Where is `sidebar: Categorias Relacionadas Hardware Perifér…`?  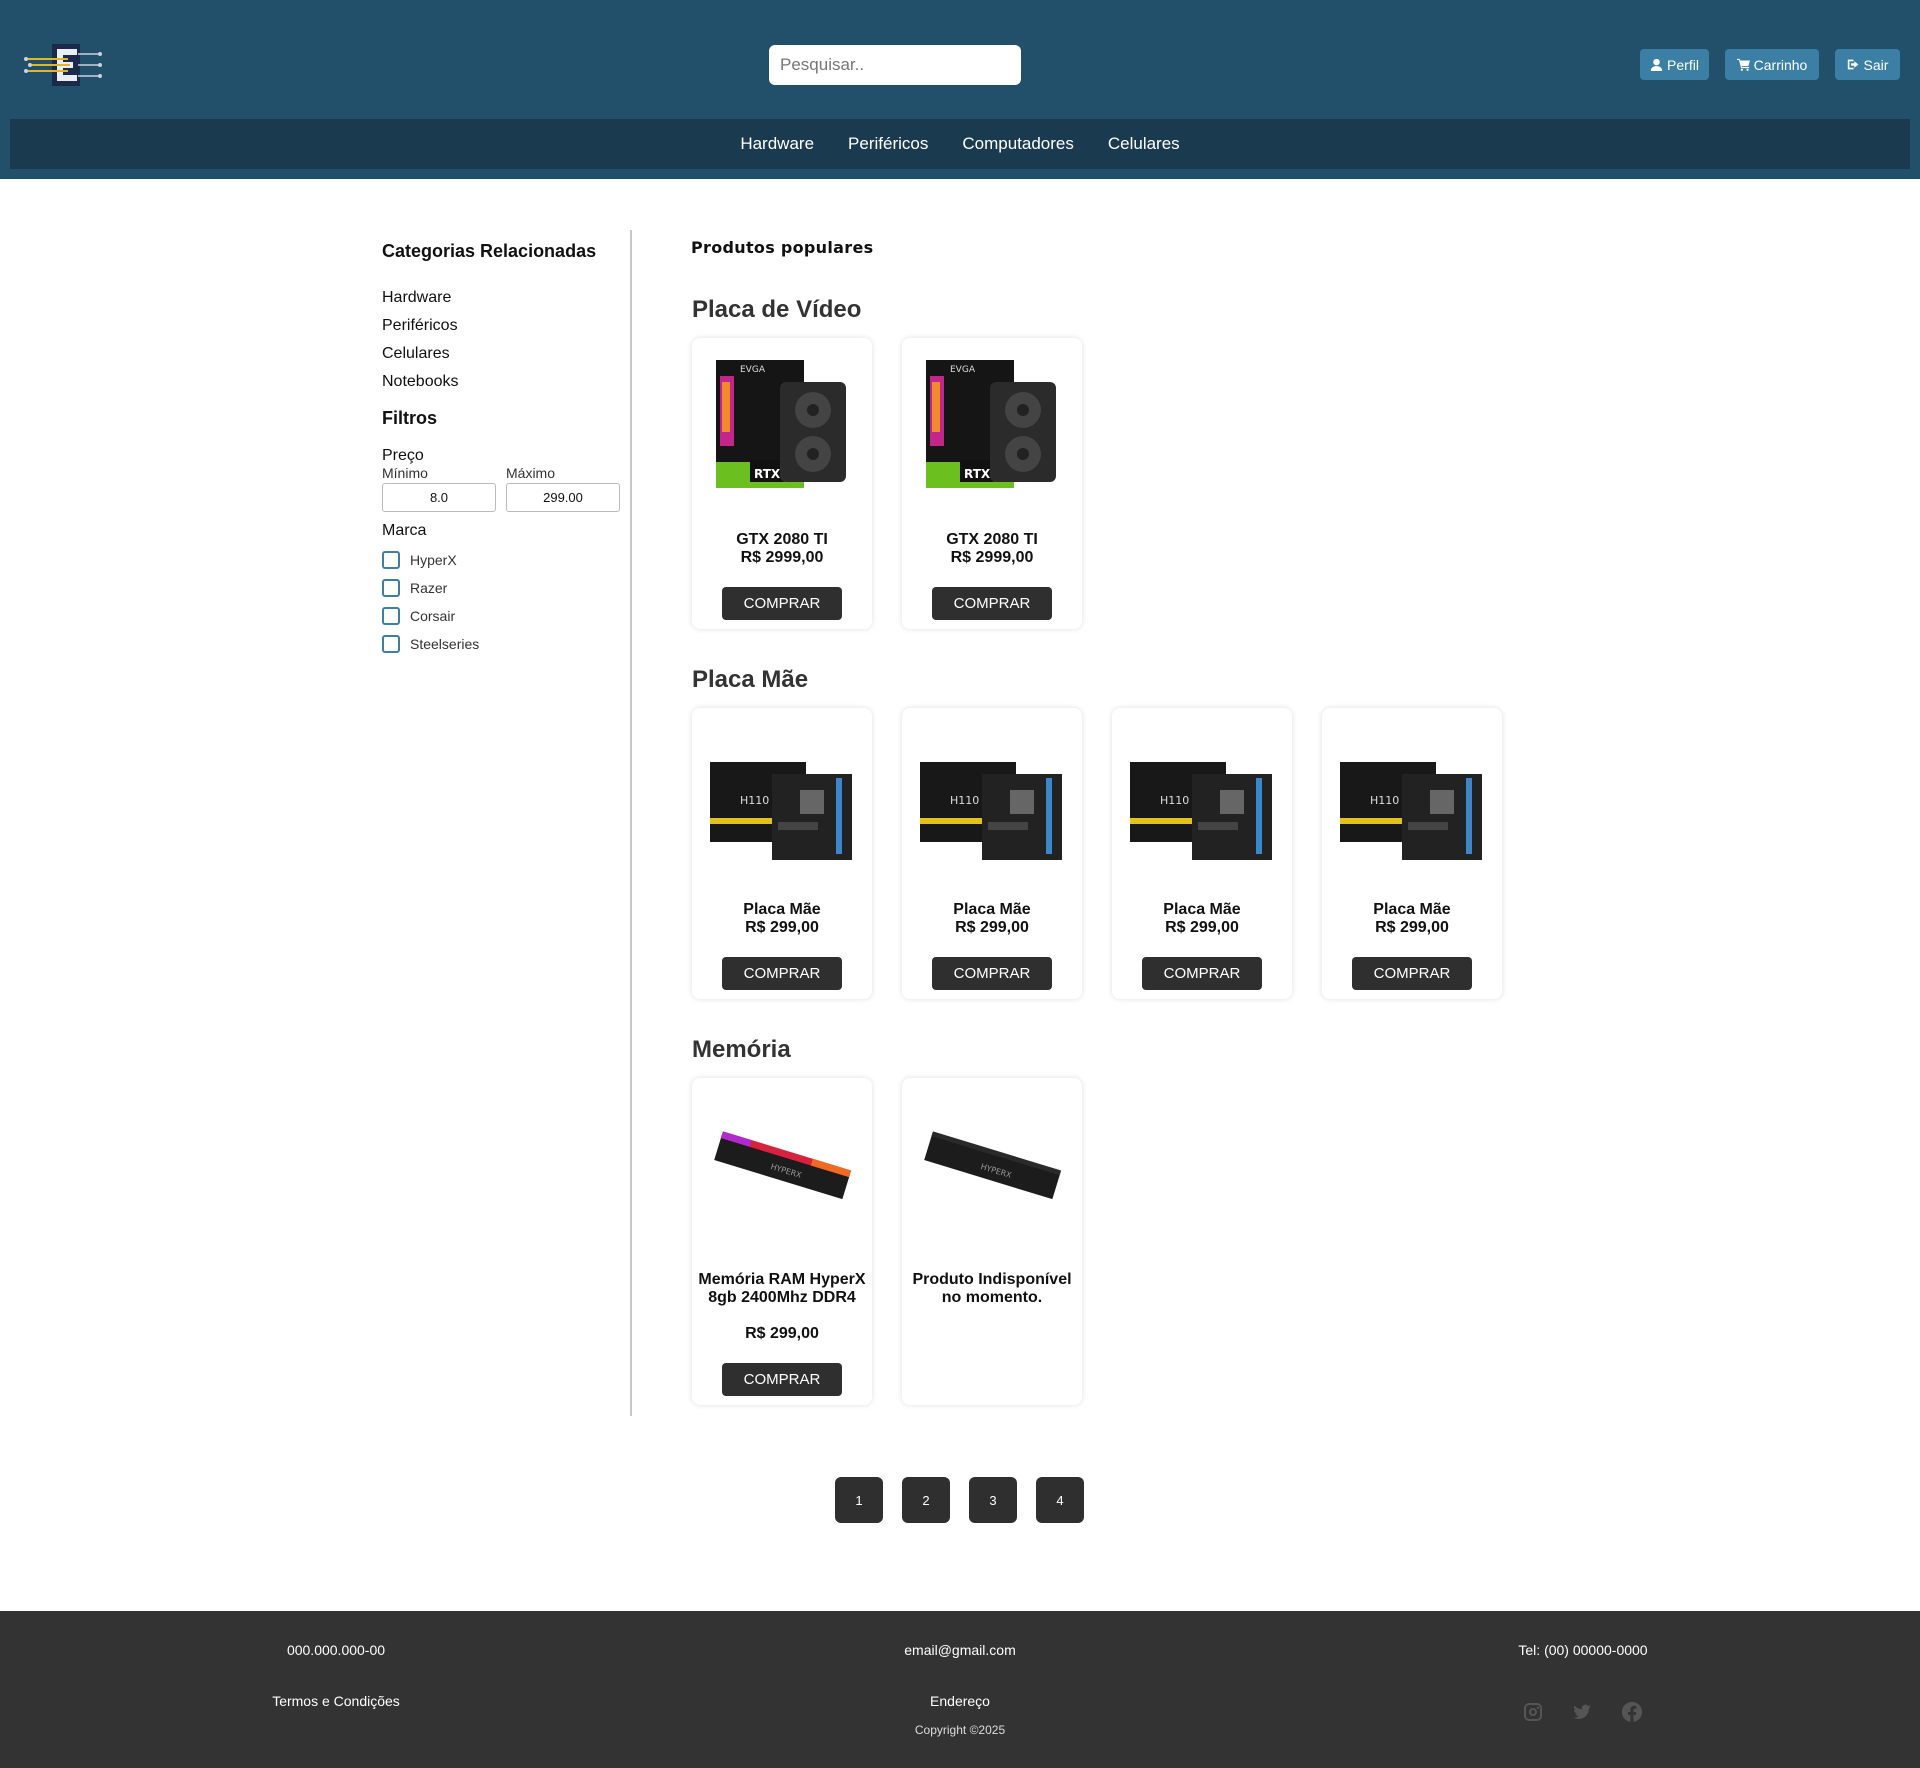 sidebar: Categorias Relacionadas Hardware Perifér… is located at coordinates (502, 444).